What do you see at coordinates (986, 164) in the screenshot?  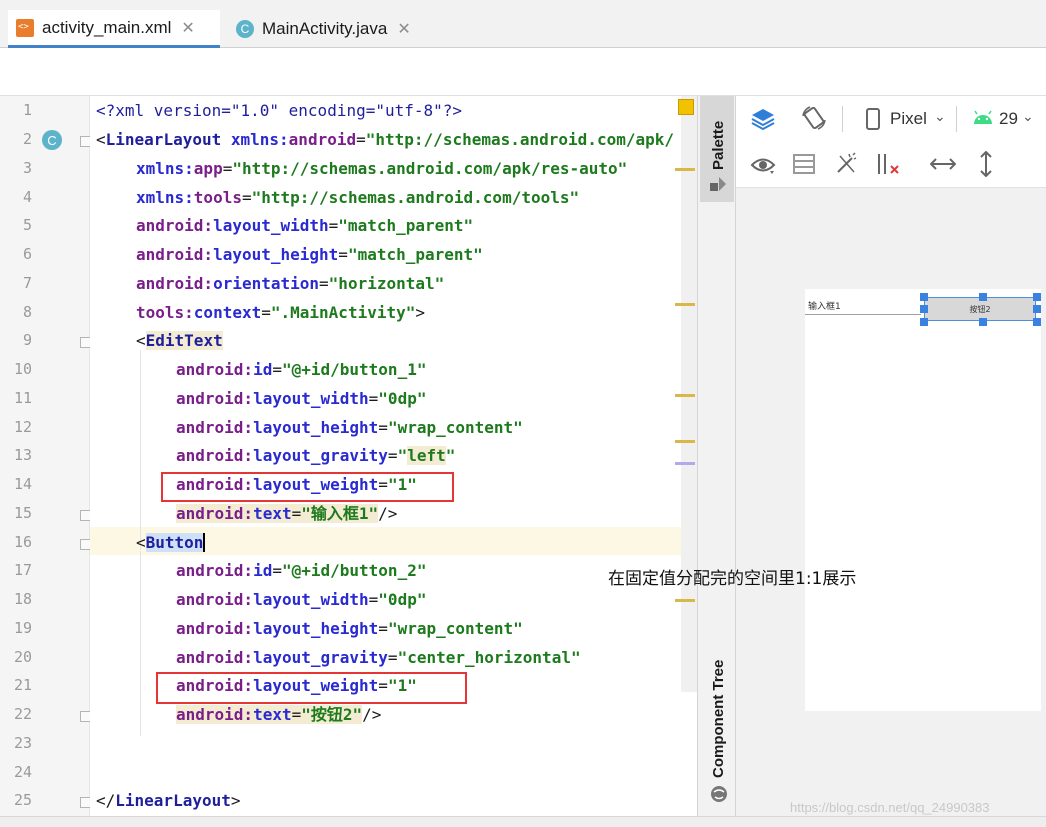 I see `expand-vertical-icon` at bounding box center [986, 164].